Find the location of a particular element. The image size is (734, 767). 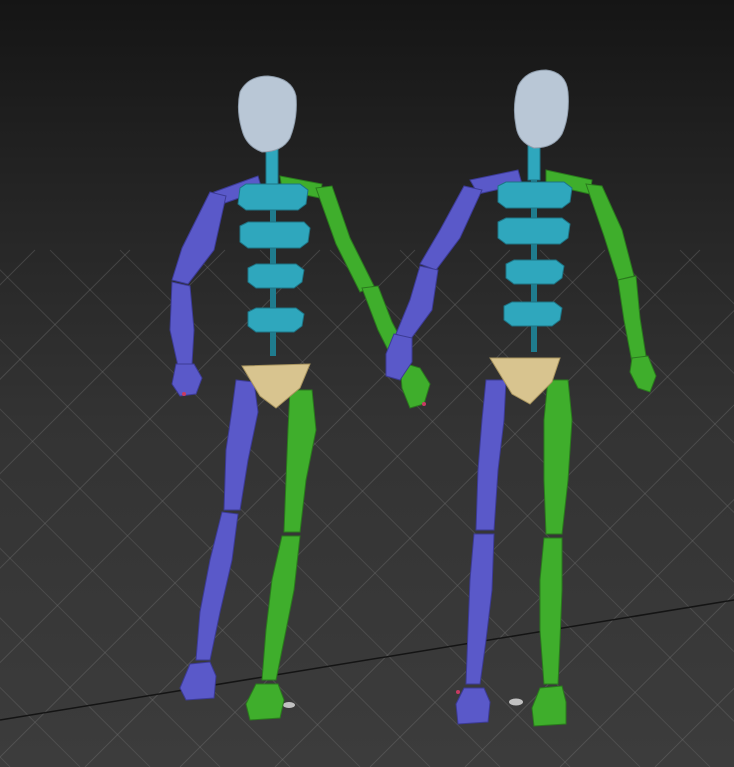

biped-b-left-calf is located at coordinates (480, 609).